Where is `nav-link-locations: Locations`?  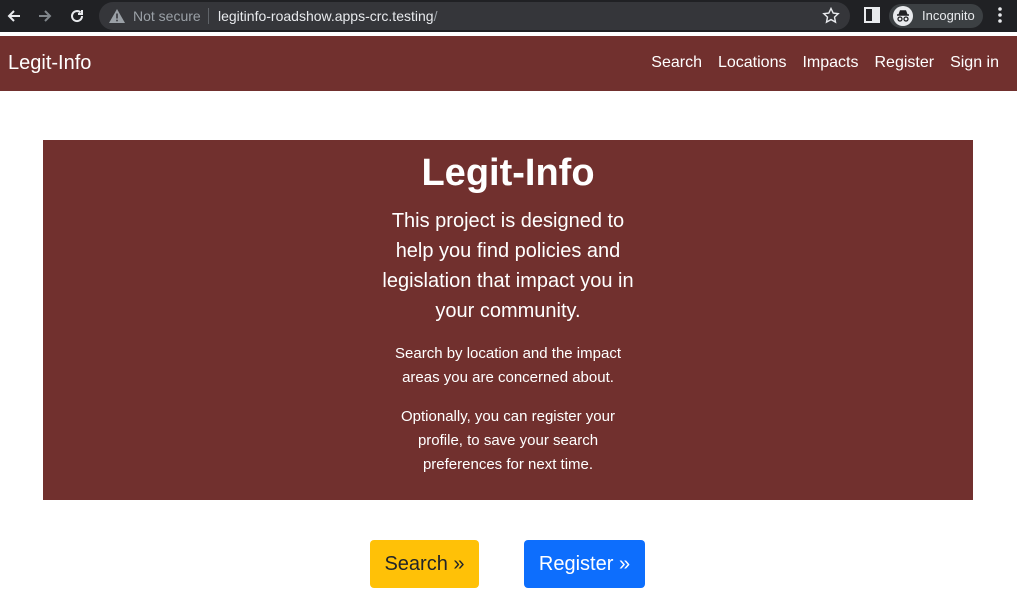 nav-link-locations: Locations is located at coordinates (752, 63).